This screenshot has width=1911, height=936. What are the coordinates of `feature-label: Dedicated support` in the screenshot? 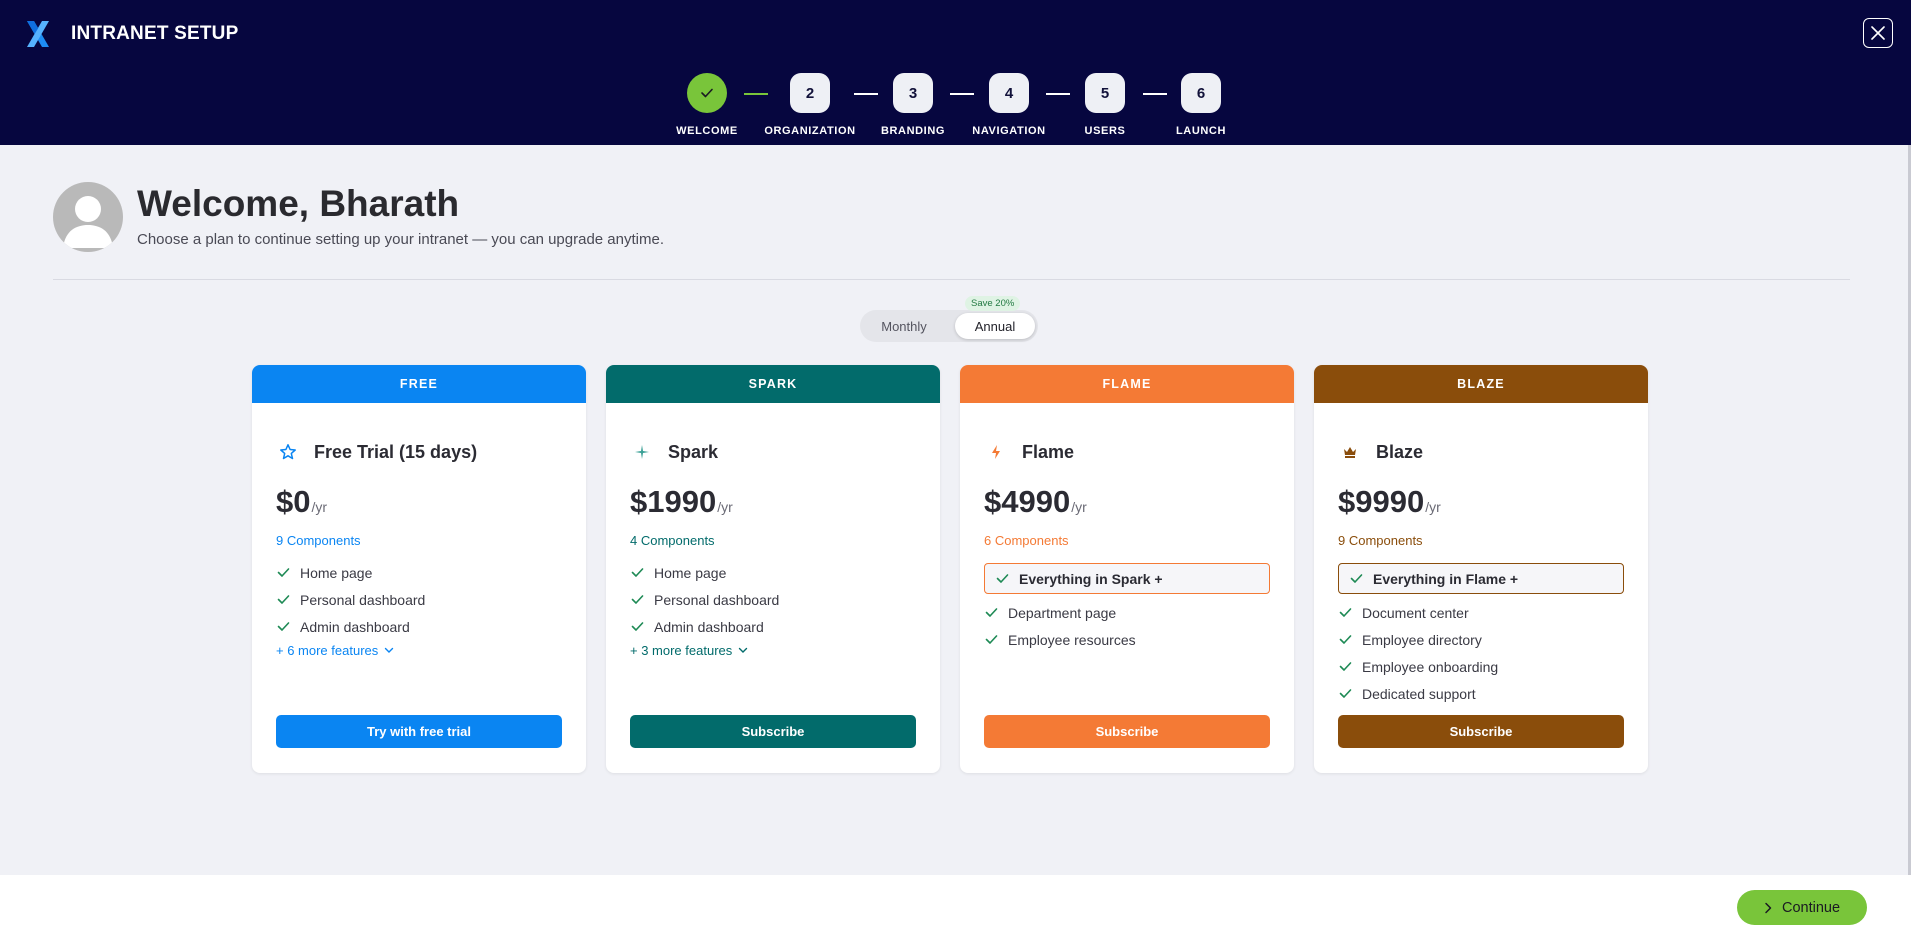 It's located at (1419, 693).